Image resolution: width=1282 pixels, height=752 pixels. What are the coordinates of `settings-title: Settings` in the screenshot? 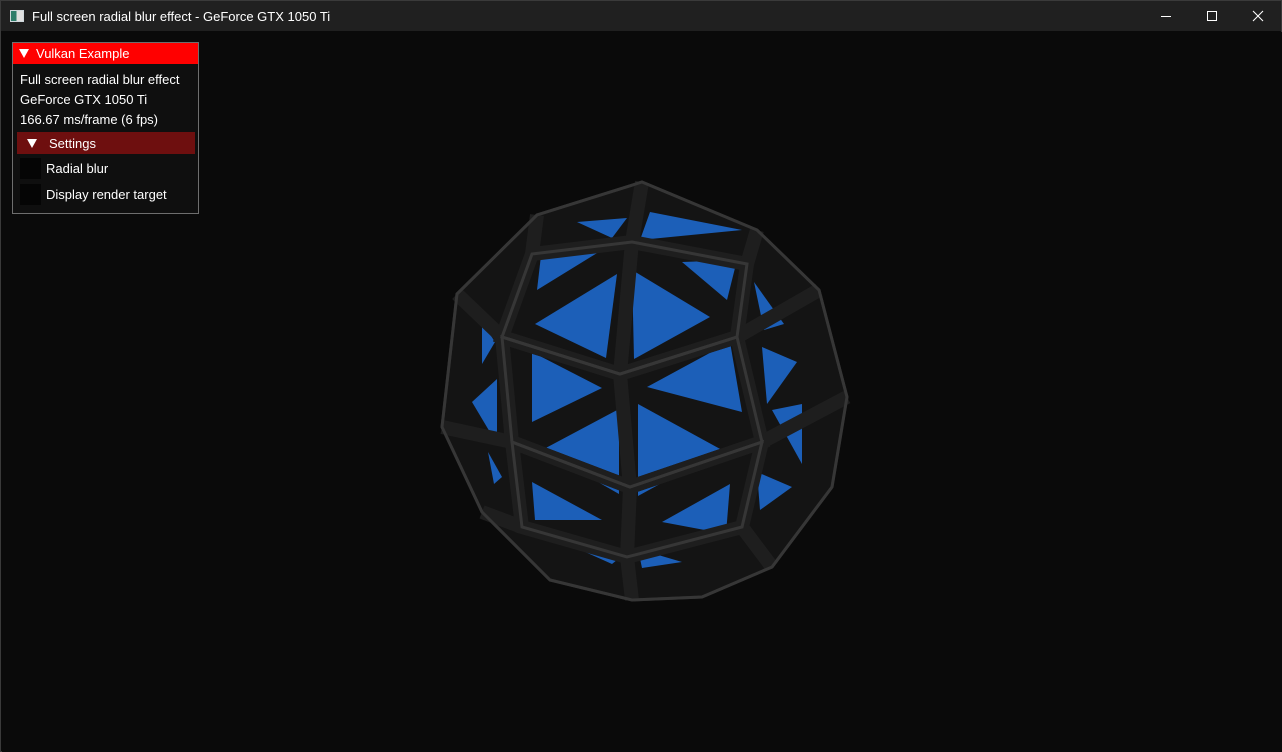 It's located at (72, 143).